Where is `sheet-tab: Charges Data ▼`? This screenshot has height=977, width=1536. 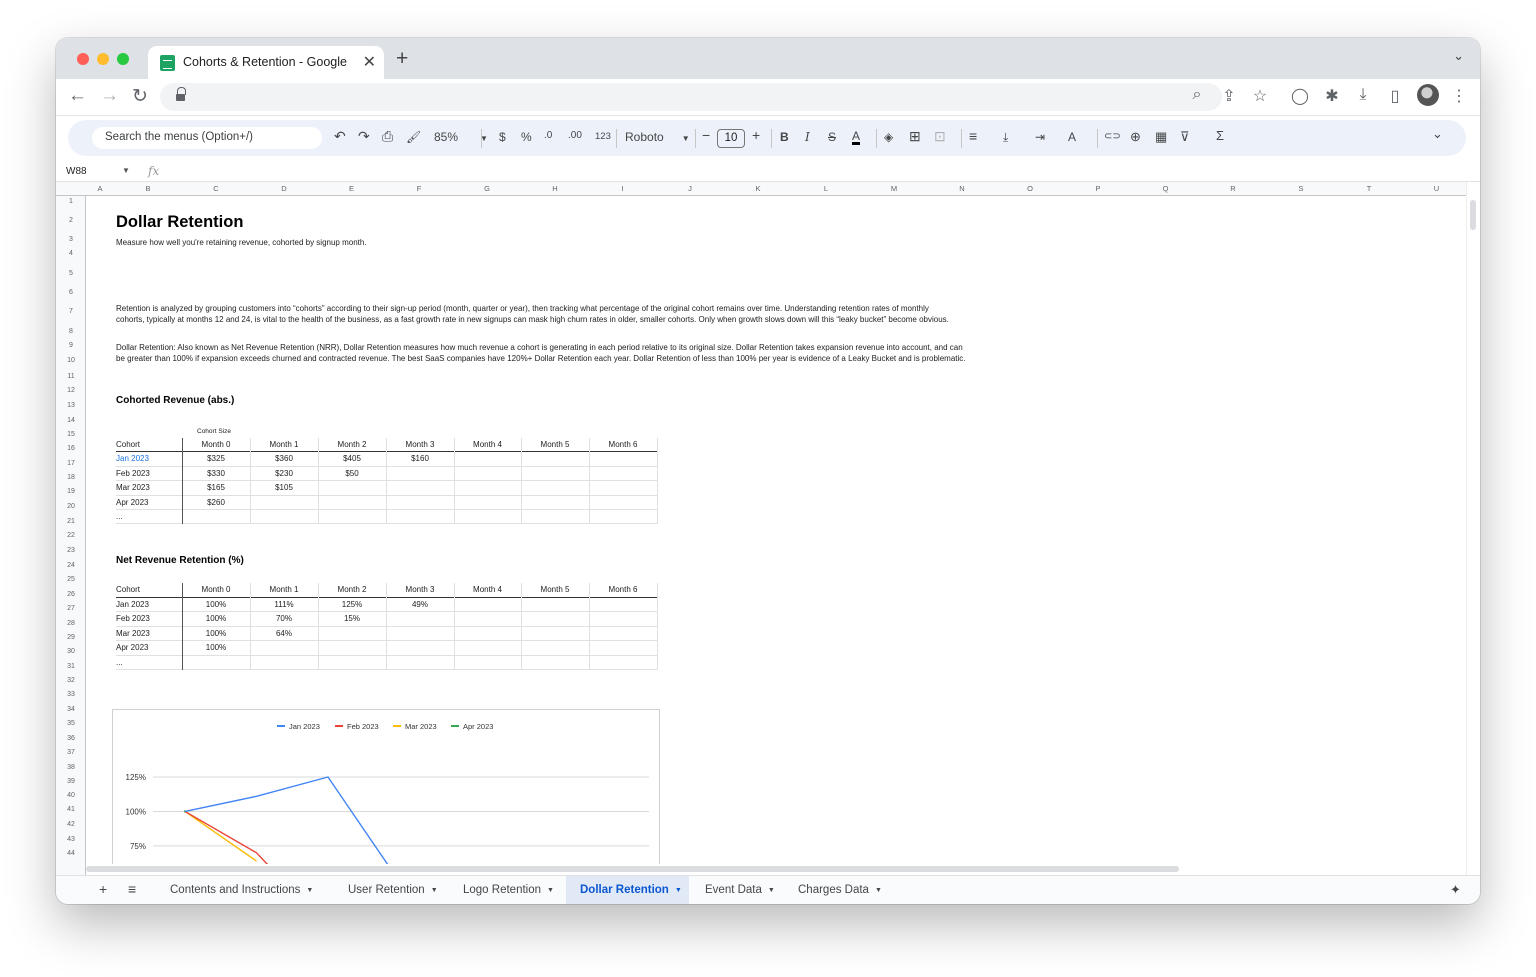 sheet-tab: Charges Data ▼ is located at coordinates (834, 890).